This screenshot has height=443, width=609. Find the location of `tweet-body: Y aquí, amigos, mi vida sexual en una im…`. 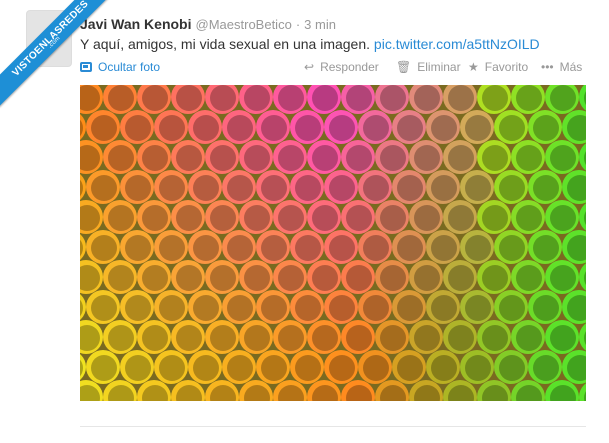

tweet-body: Y aquí, amigos, mi vida sexual en una im… is located at coordinates (227, 44).